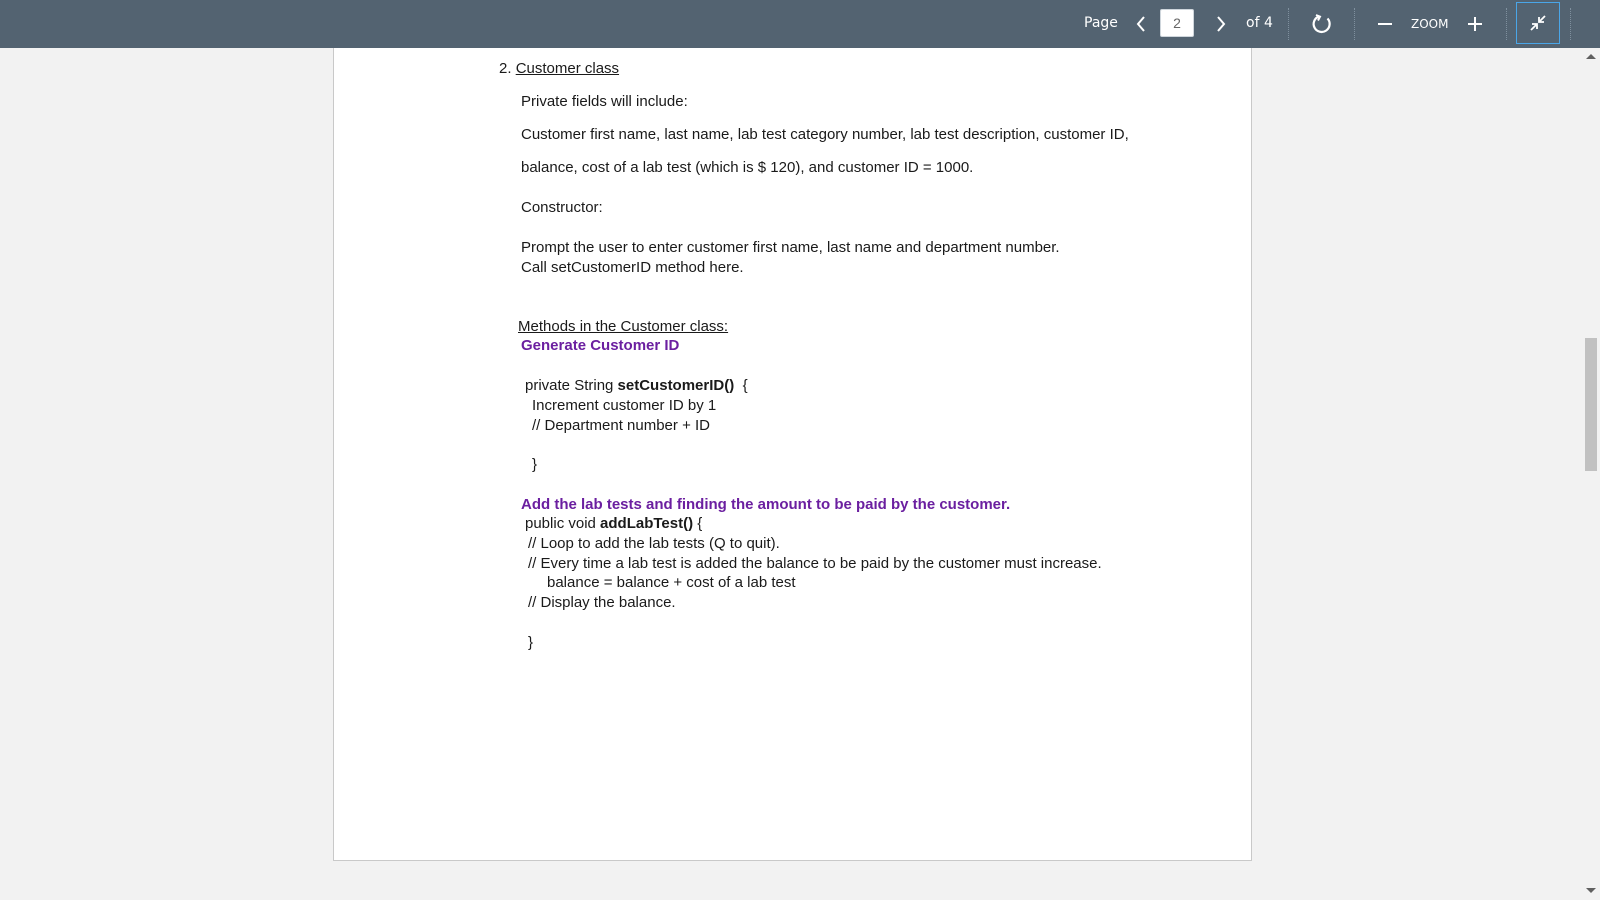  What do you see at coordinates (505, 68) in the screenshot?
I see `section-number: 2.` at bounding box center [505, 68].